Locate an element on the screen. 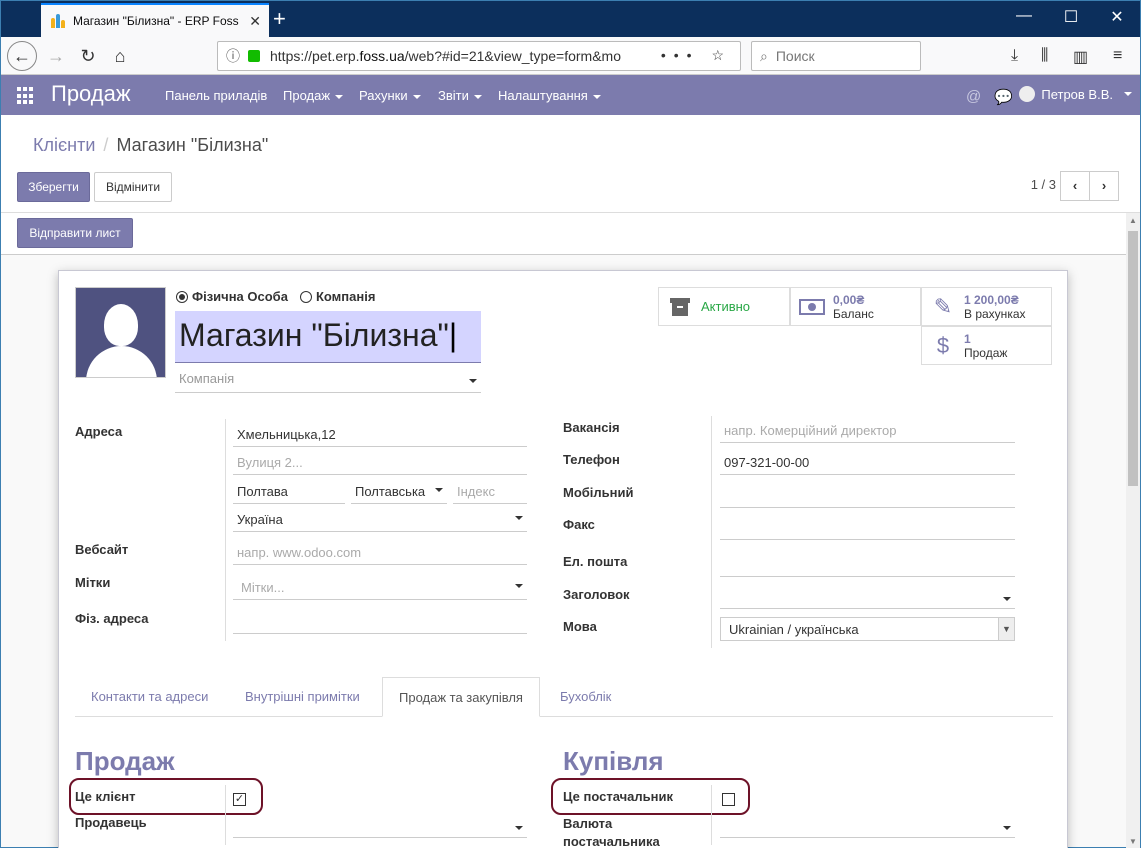 The height and width of the screenshot is (848, 1141). title-select is located at coordinates (867, 597).